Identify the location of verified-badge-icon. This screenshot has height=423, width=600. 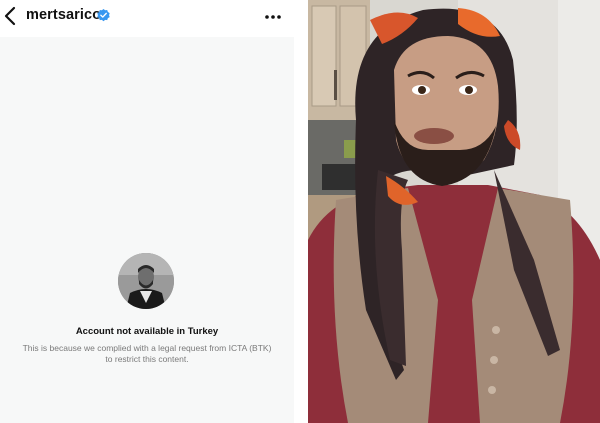
(103, 15).